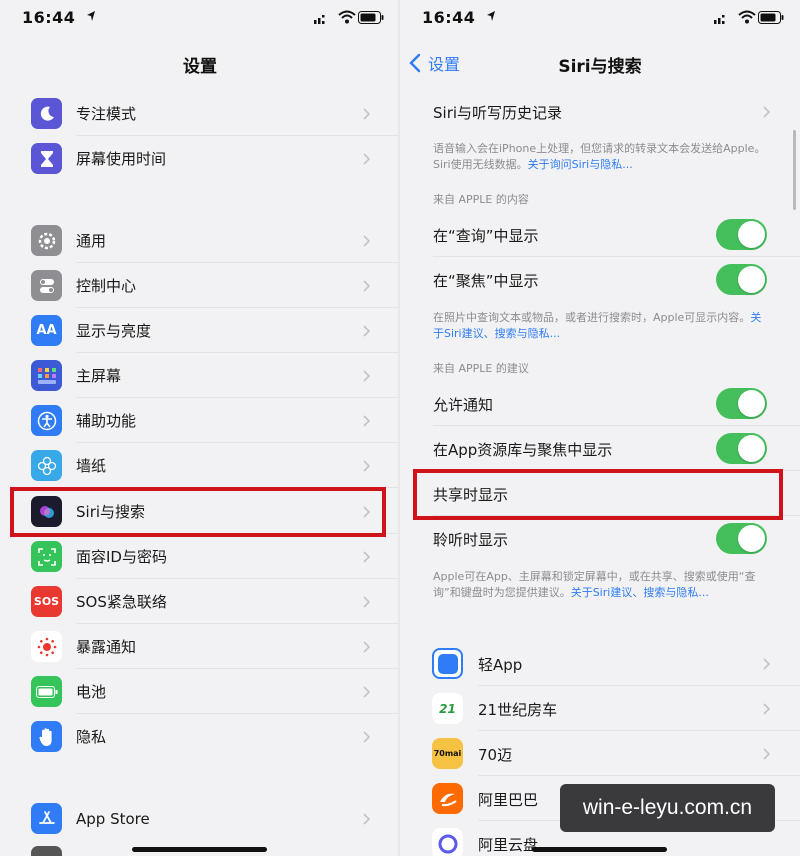 The image size is (800, 856). What do you see at coordinates (121, 159) in the screenshot?
I see `settings-item-label: 屏幕使用时间` at bounding box center [121, 159].